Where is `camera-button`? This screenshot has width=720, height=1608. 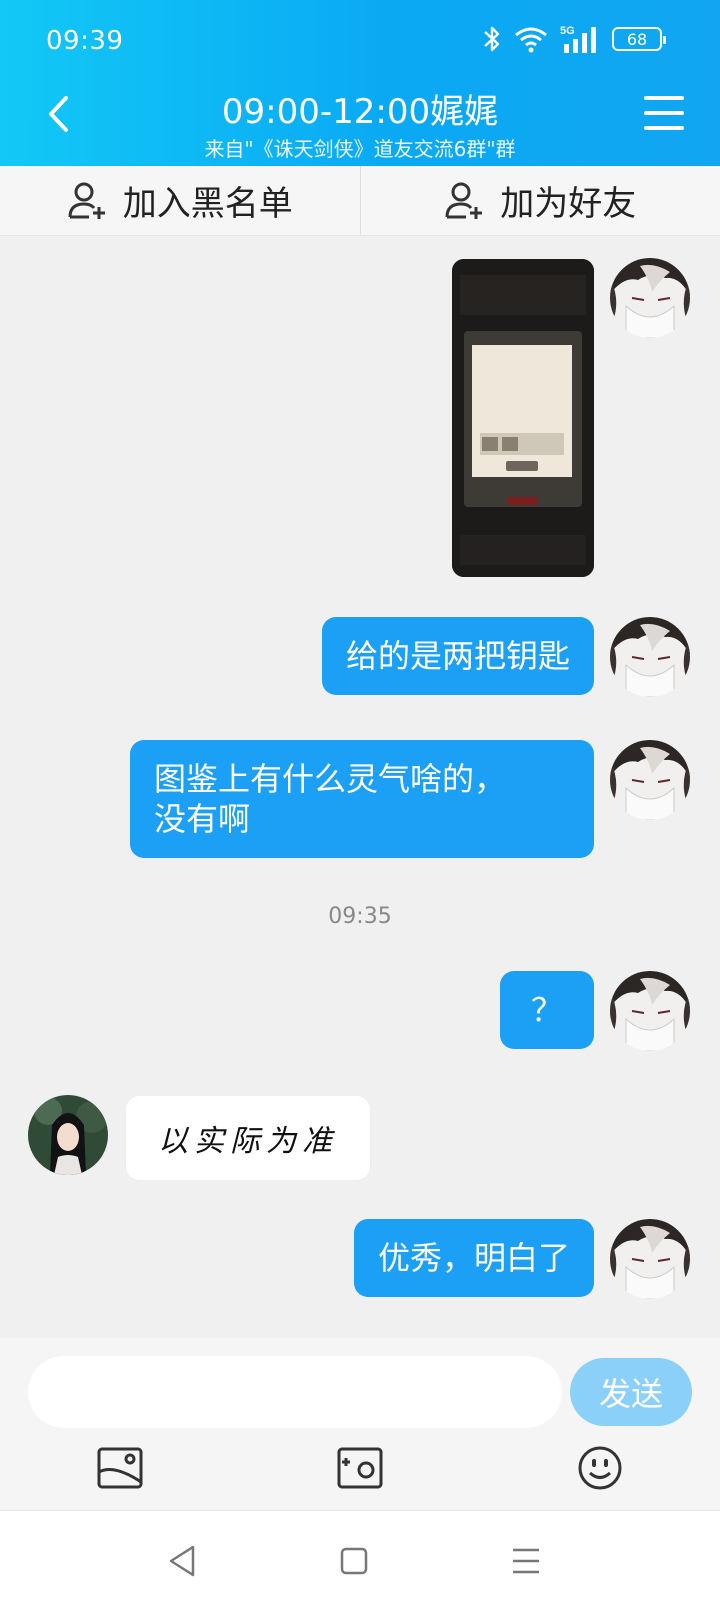
camera-button is located at coordinates (360, 1468).